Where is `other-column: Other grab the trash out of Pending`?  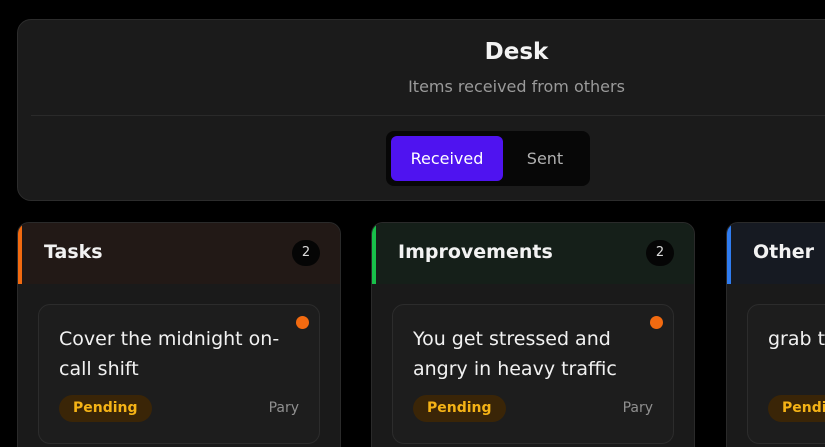
other-column: Other grab the trash out of Pending is located at coordinates (775, 334).